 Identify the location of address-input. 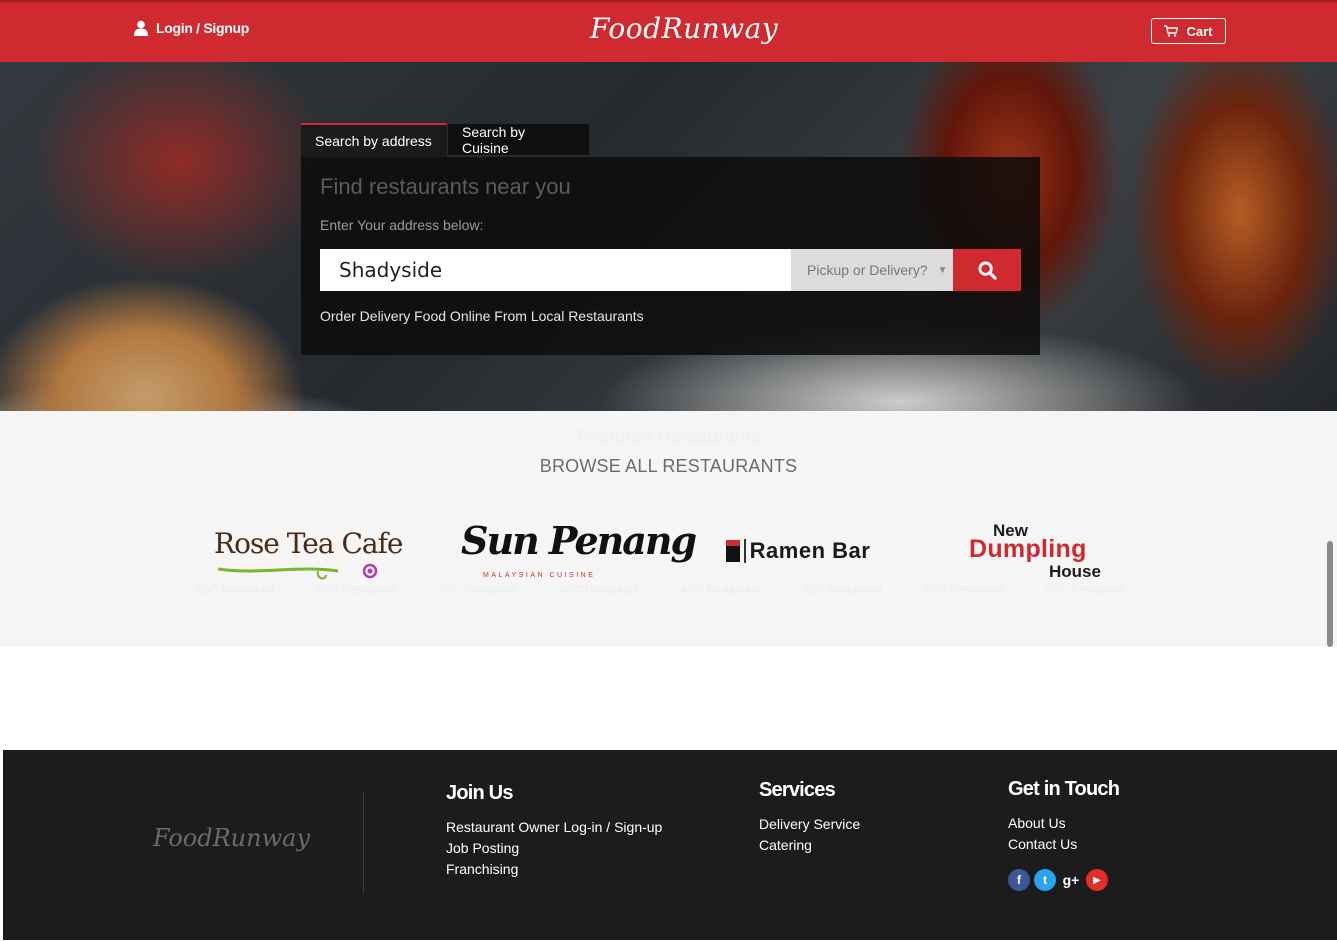
(556, 270).